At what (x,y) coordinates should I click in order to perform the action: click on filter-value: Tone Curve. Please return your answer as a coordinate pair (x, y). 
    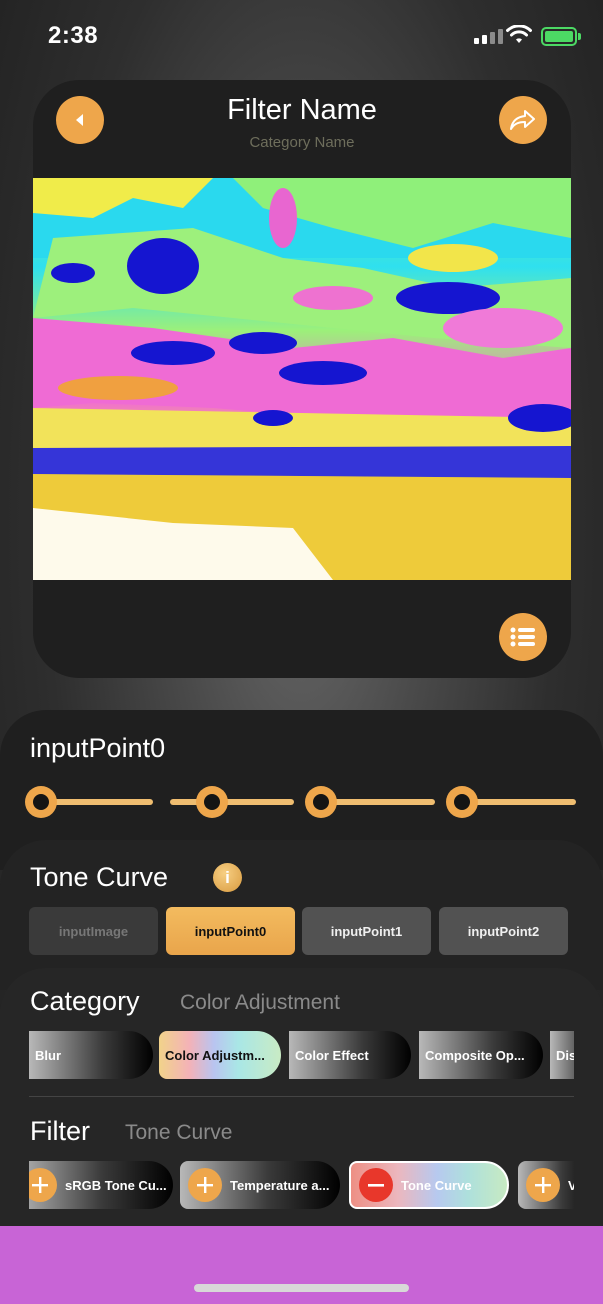
    Looking at the image, I should click on (179, 1132).